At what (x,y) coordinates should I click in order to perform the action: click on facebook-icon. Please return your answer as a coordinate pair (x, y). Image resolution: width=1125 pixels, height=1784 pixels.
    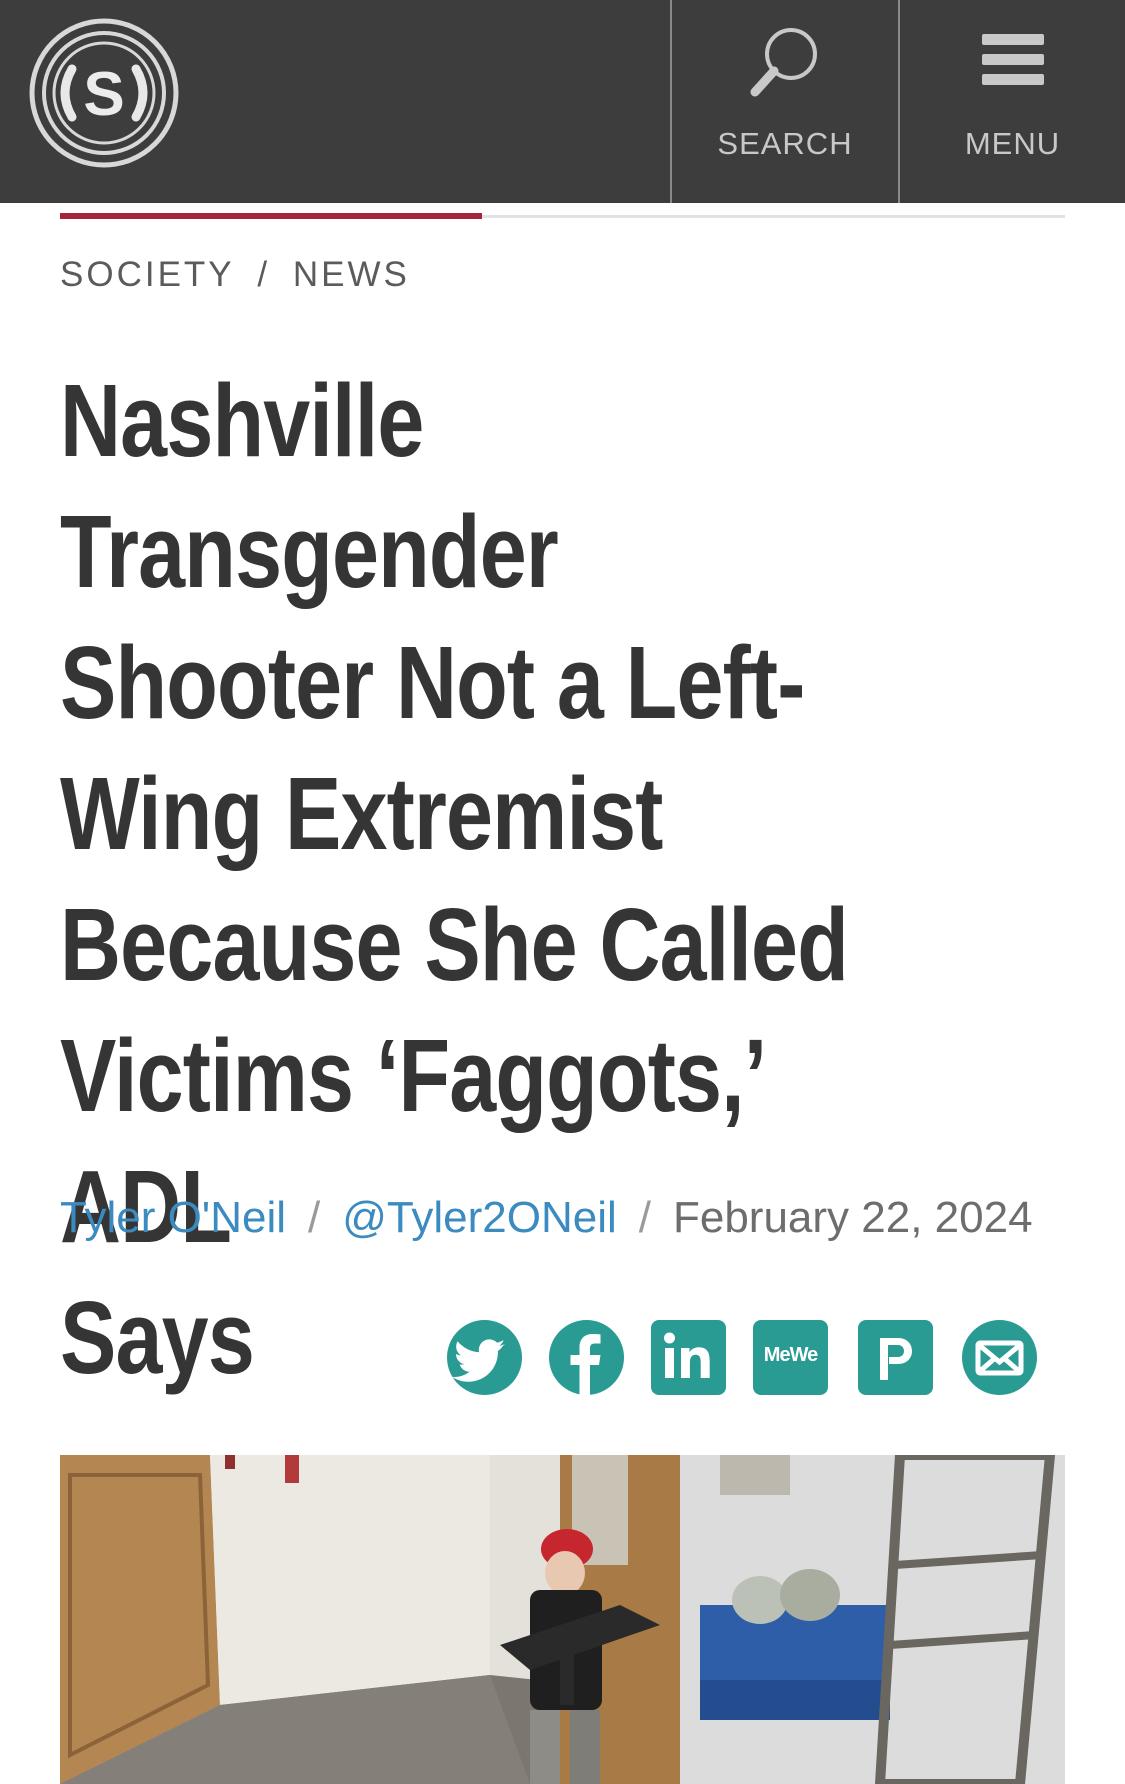
    Looking at the image, I should click on (585, 1364).